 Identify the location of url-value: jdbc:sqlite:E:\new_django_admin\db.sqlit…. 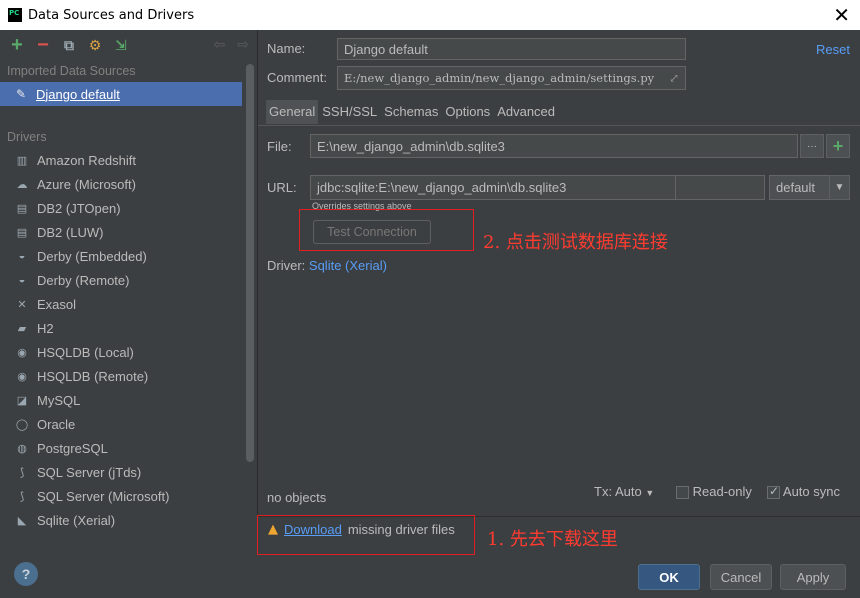
(442, 187).